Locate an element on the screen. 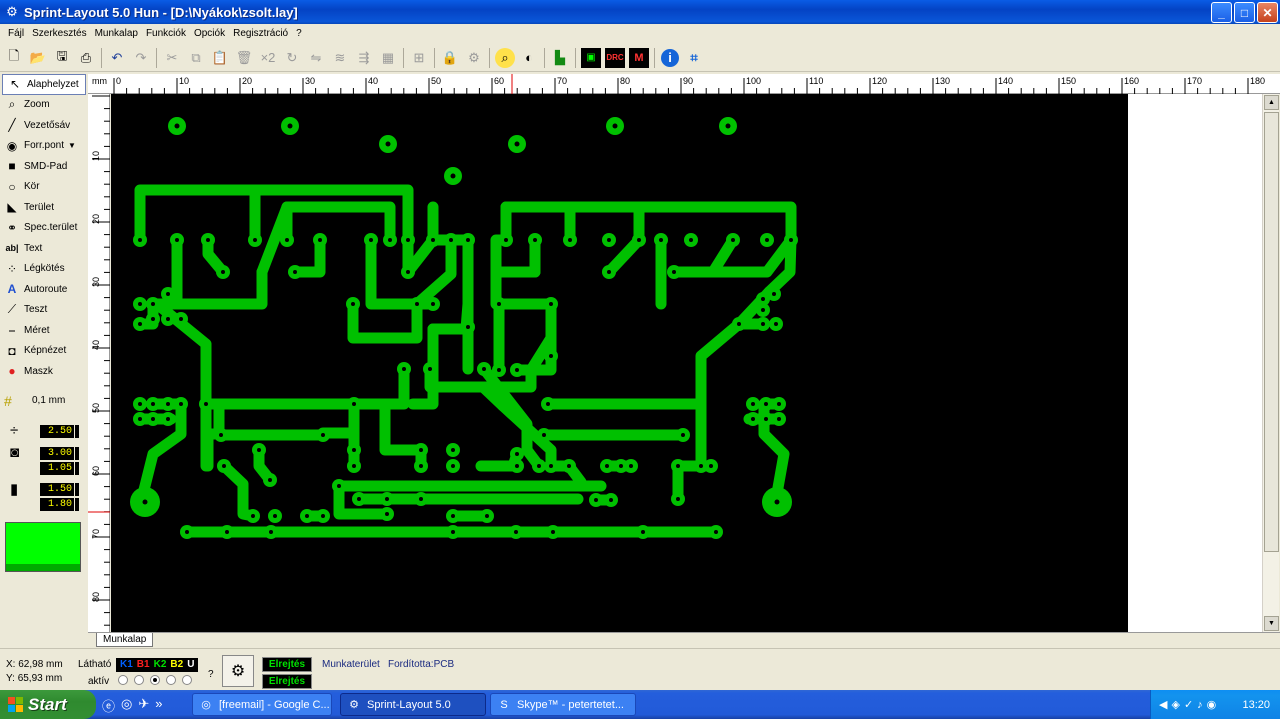 The height and width of the screenshot is (719, 1280). layer-color-swatch is located at coordinates (43, 547).